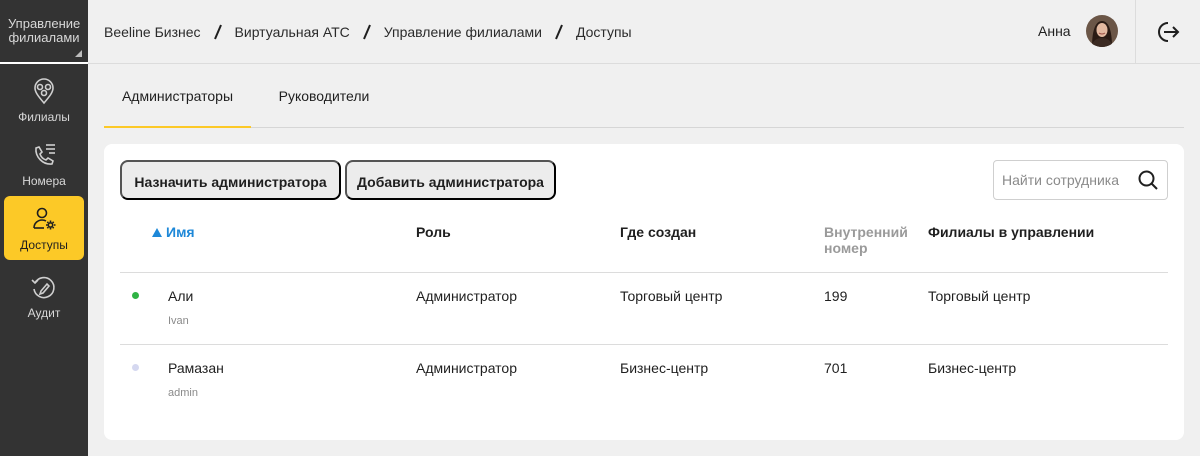 The width and height of the screenshot is (1200, 456). What do you see at coordinates (979, 296) in the screenshot?
I see `cell-branches: Торговый центр` at bounding box center [979, 296].